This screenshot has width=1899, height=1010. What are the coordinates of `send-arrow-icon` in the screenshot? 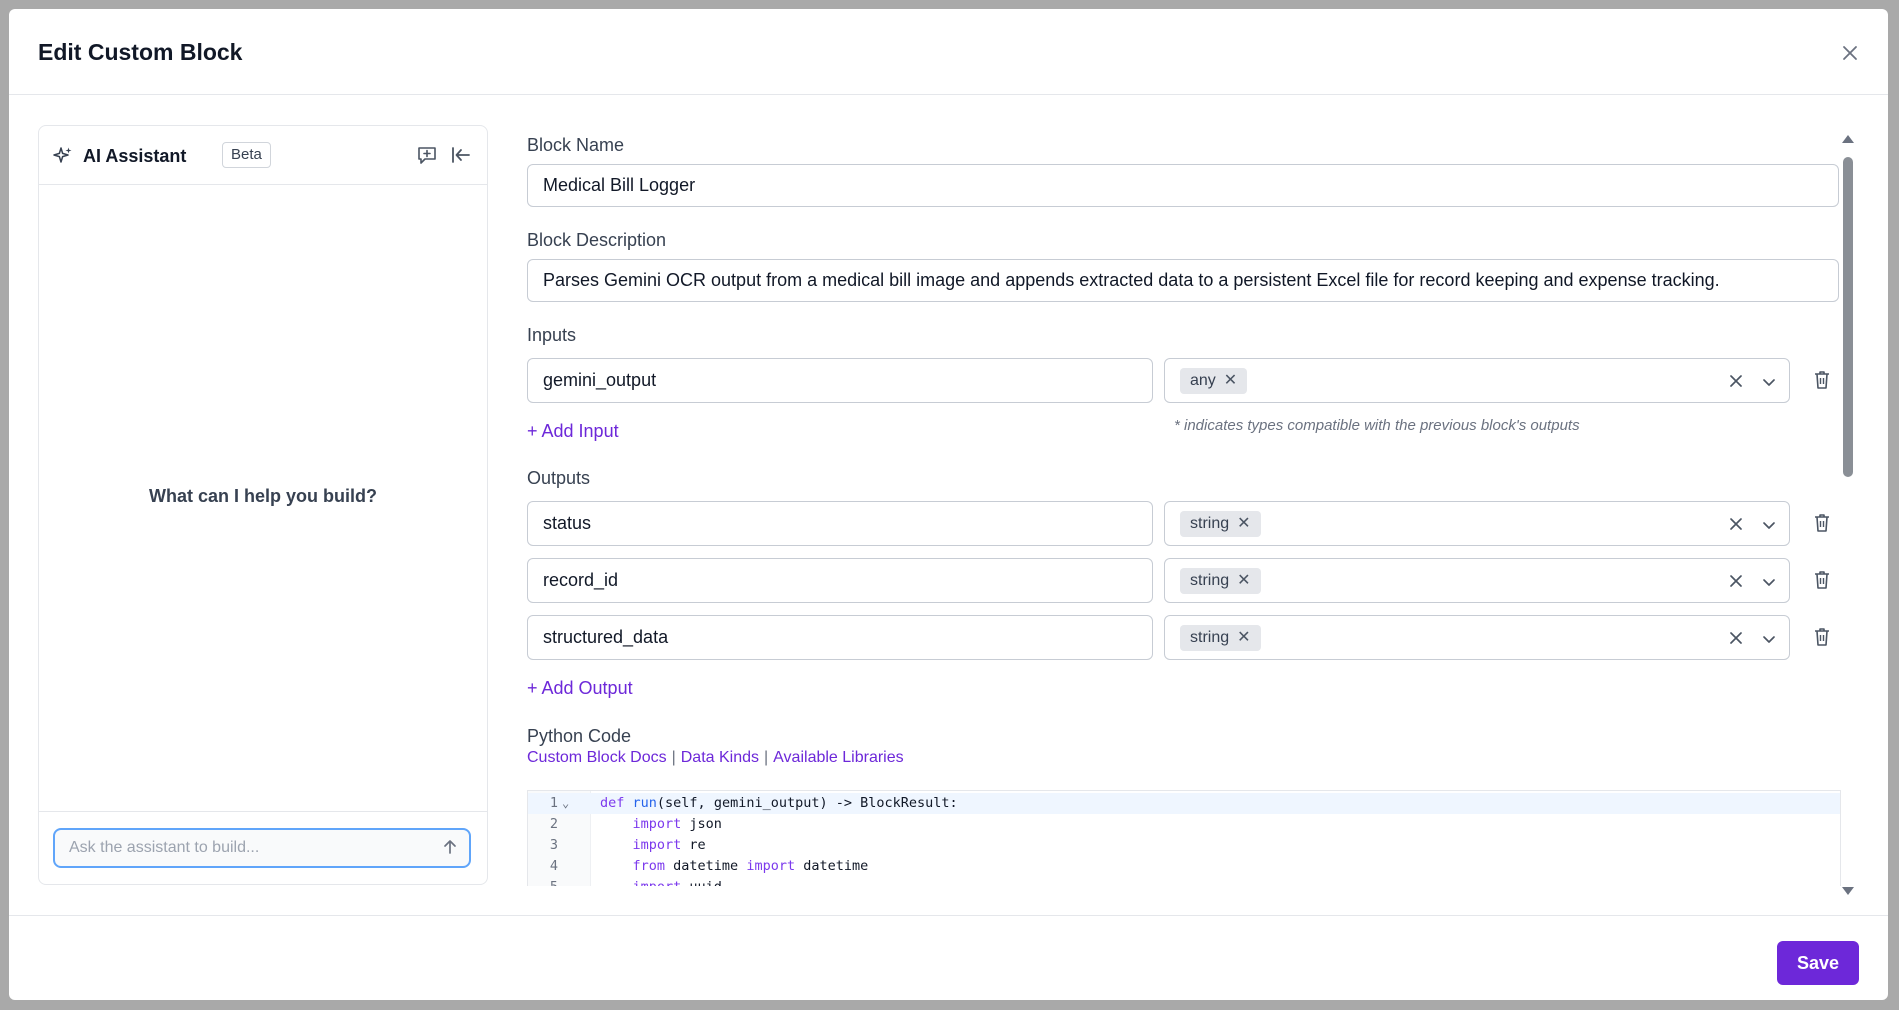 It's located at (450, 847).